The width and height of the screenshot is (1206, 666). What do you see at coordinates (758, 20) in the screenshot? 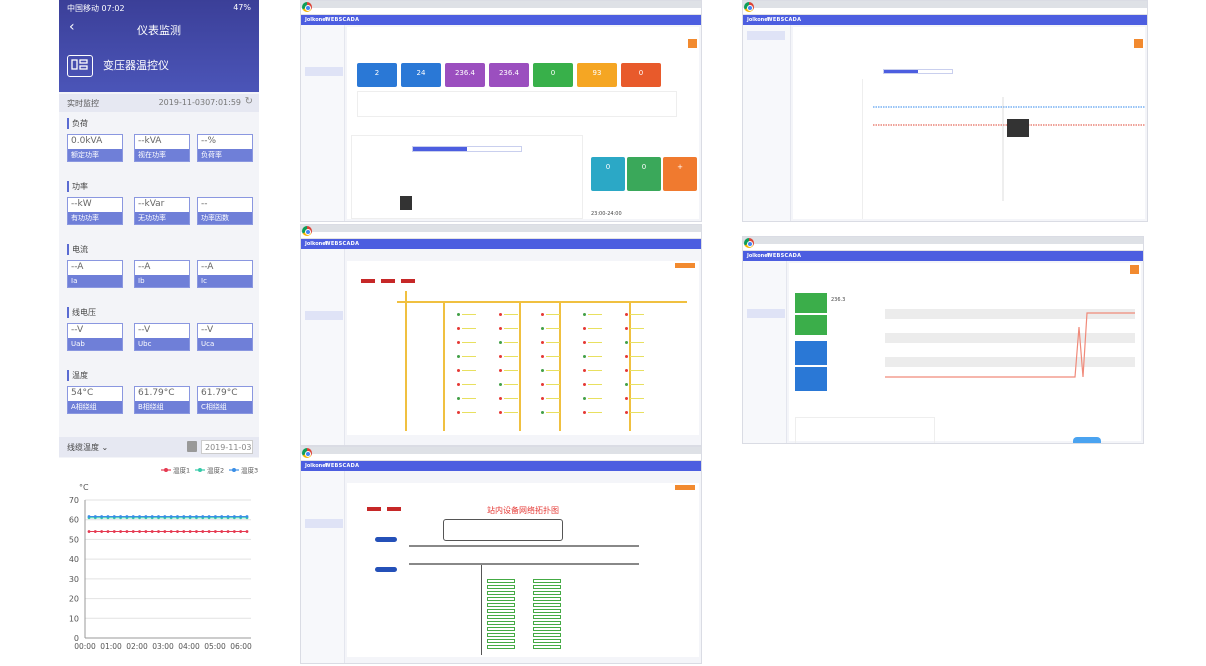
I see `brand-logo: Jolkonel` at bounding box center [758, 20].